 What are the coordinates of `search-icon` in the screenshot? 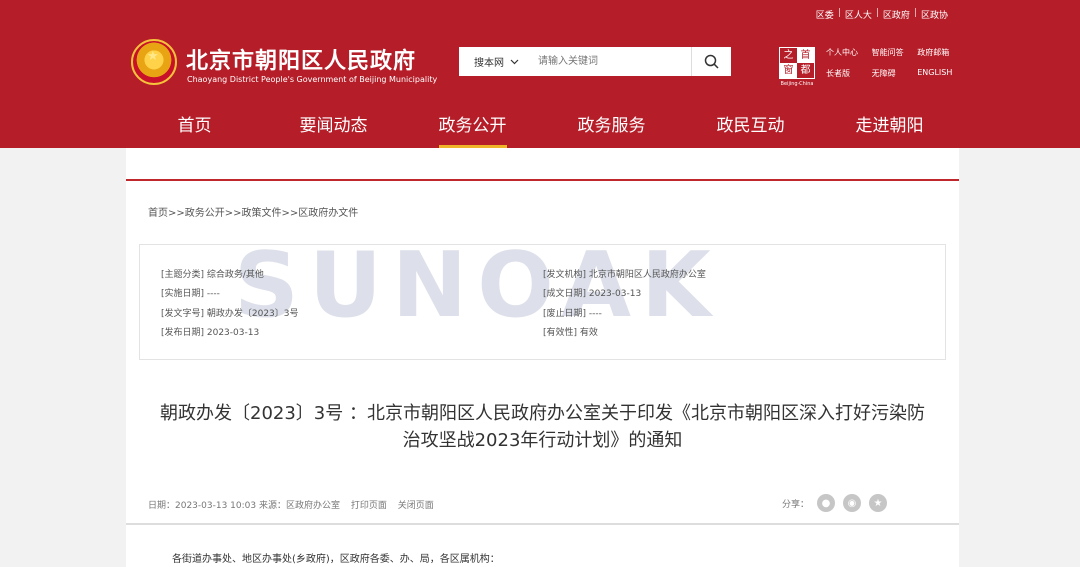 It's located at (711, 61).